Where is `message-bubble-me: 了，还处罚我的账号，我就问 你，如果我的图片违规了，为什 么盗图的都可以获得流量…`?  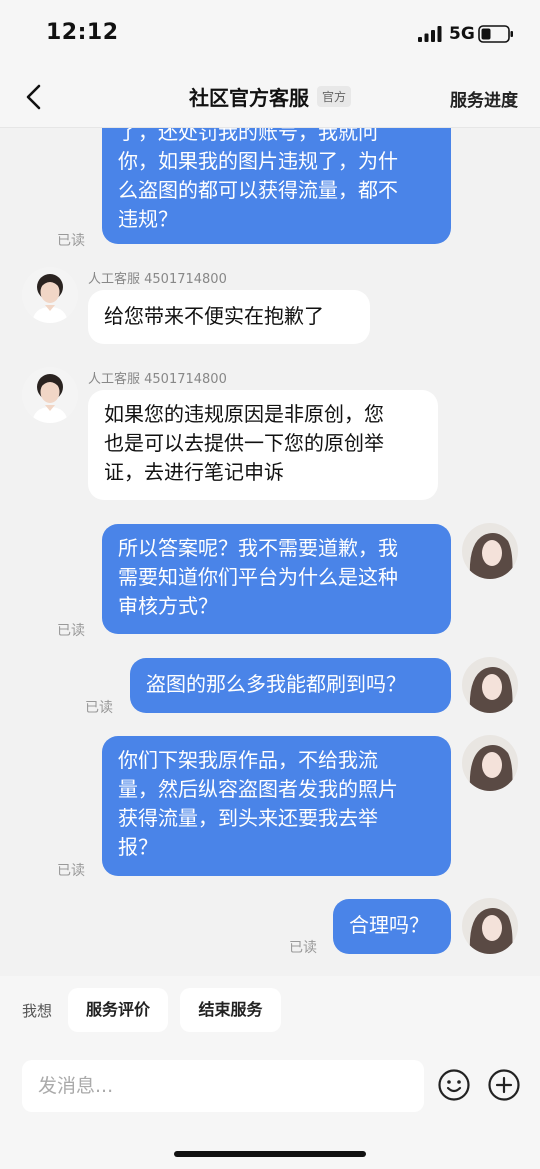
message-bubble-me: 了，还处罚我的账号，我就问 你，如果我的图片违规了，为什 么盗图的都可以获得流量… is located at coordinates (276, 186).